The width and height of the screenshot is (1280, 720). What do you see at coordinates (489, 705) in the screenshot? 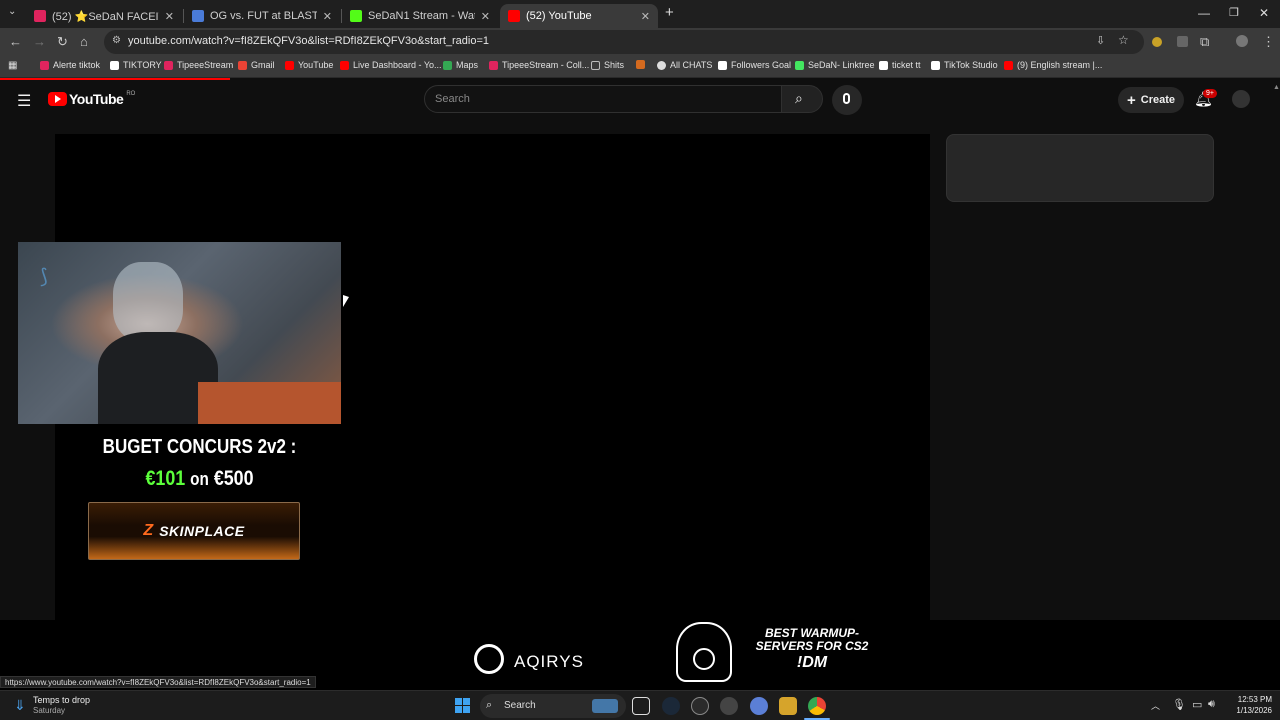
I see `search-icon: ⌕` at bounding box center [489, 705].